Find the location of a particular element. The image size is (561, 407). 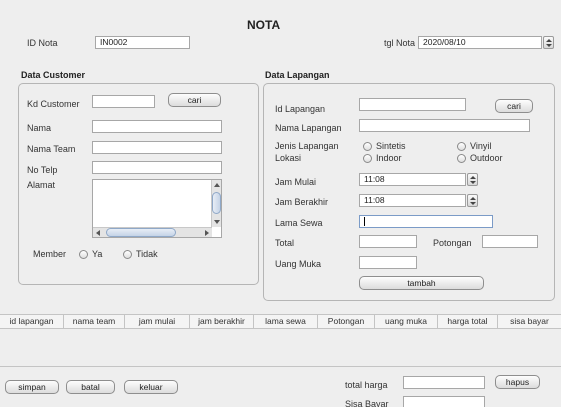

scroll-down-icon is located at coordinates (217, 222).